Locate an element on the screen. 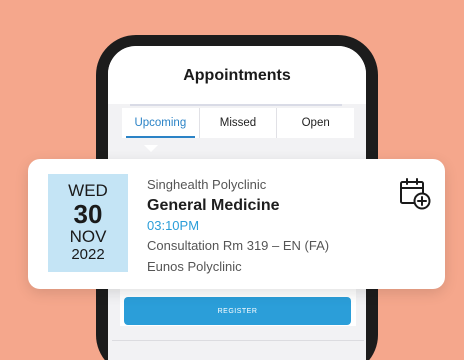 This screenshot has width=464, height=360. divider is located at coordinates (238, 340).